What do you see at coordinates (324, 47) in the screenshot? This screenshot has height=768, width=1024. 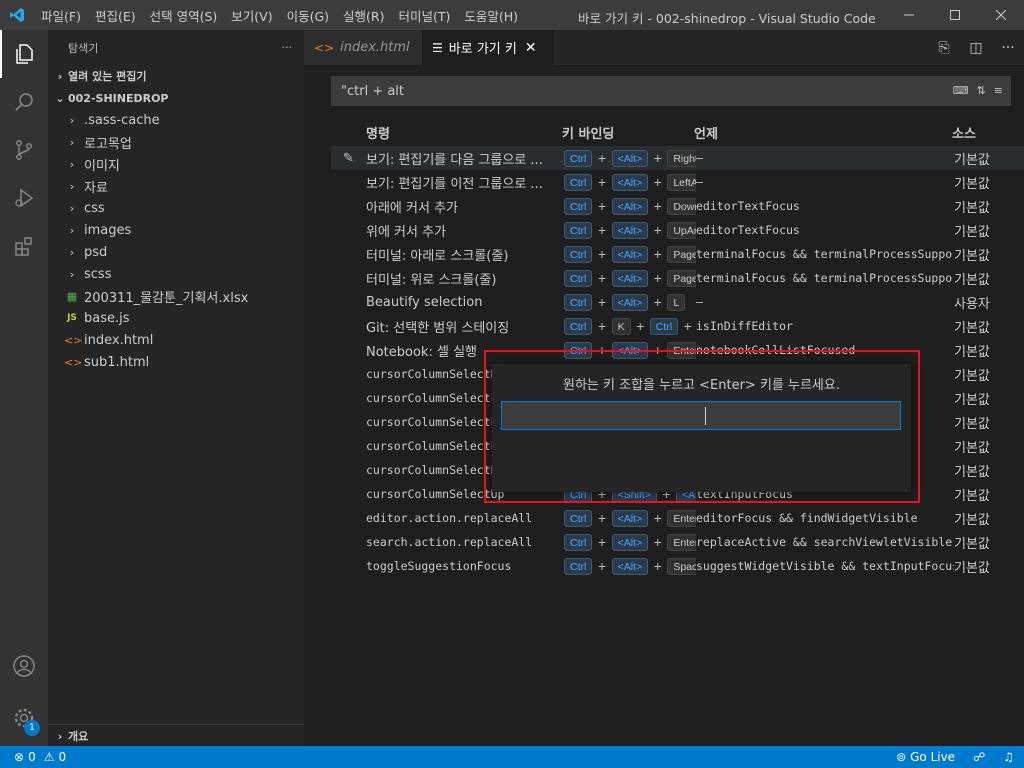 I see `html-file-icon: <>` at bounding box center [324, 47].